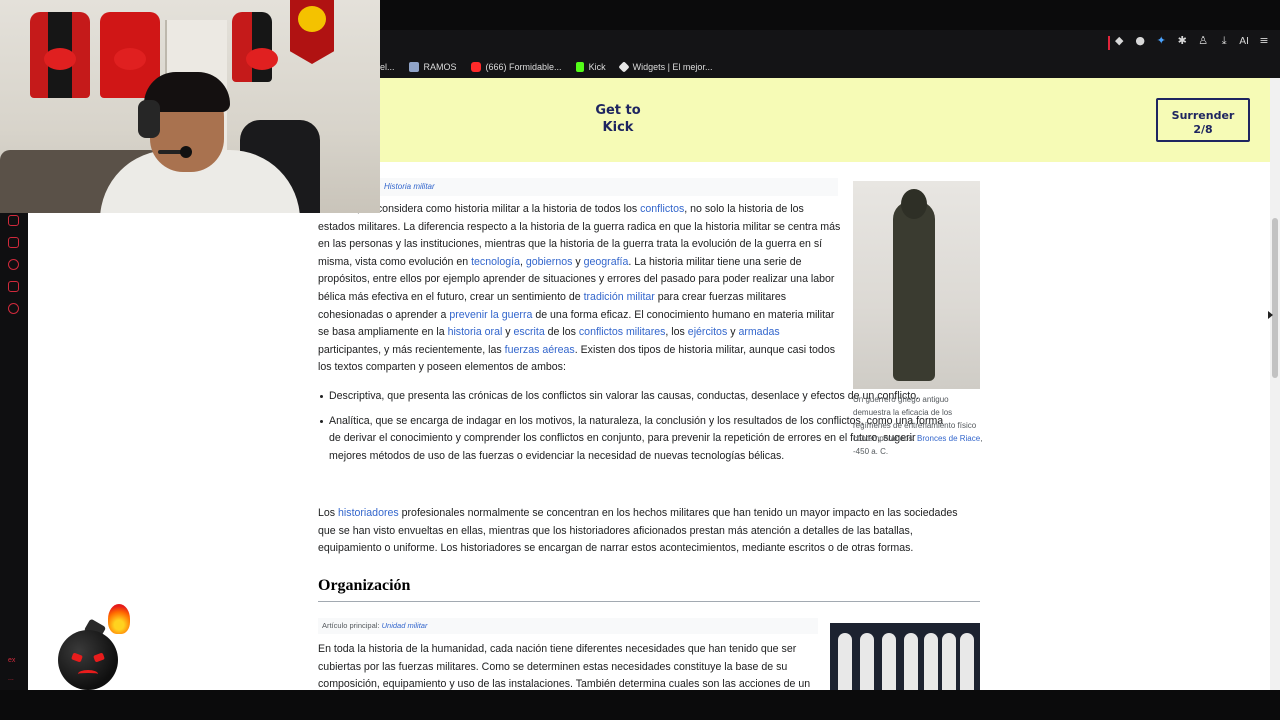 The width and height of the screenshot is (1280, 720). What do you see at coordinates (13, 264) in the screenshot?
I see `clock-icon` at bounding box center [13, 264].